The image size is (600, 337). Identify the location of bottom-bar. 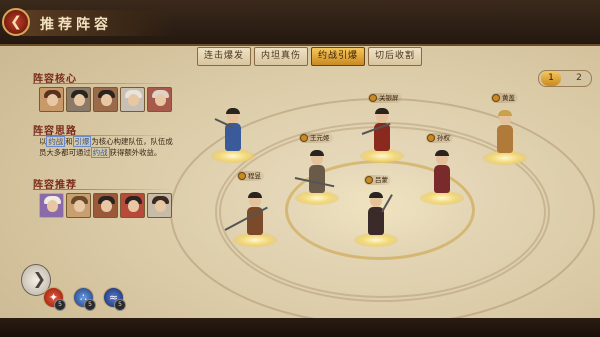
(300, 327).